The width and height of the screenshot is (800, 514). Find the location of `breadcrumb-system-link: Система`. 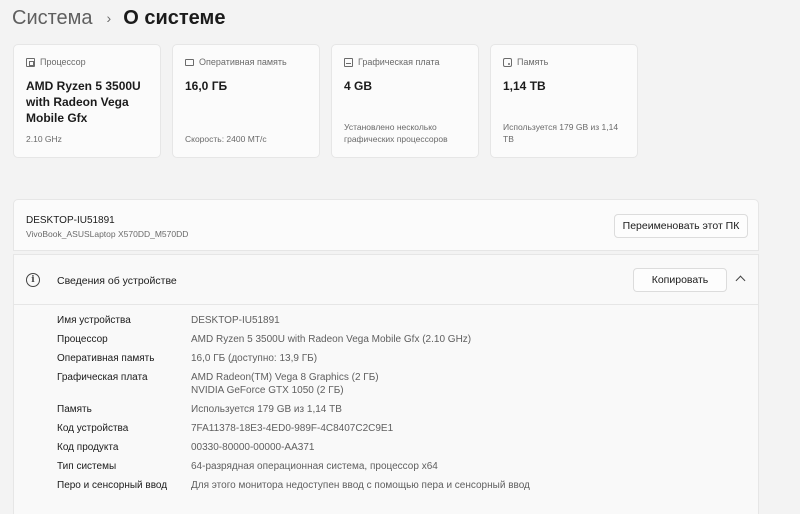

breadcrumb-system-link: Система is located at coordinates (52, 18).